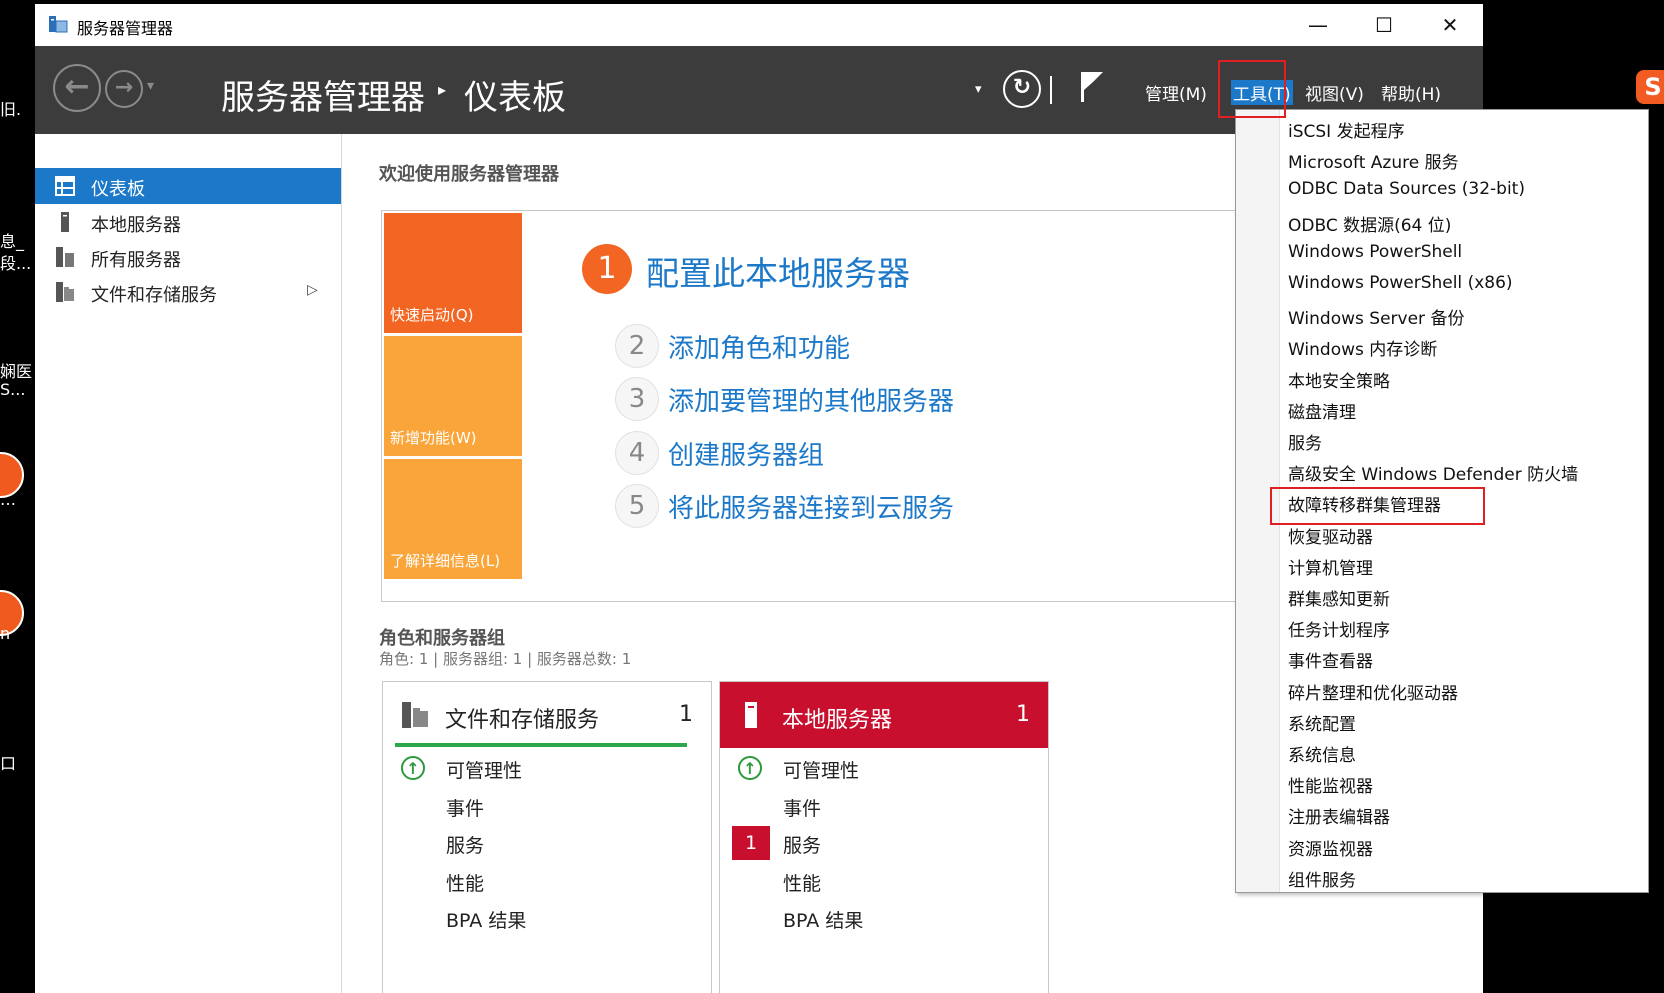 The width and height of the screenshot is (1664, 993). I want to click on menu-manage: 管理(M), so click(1176, 92).